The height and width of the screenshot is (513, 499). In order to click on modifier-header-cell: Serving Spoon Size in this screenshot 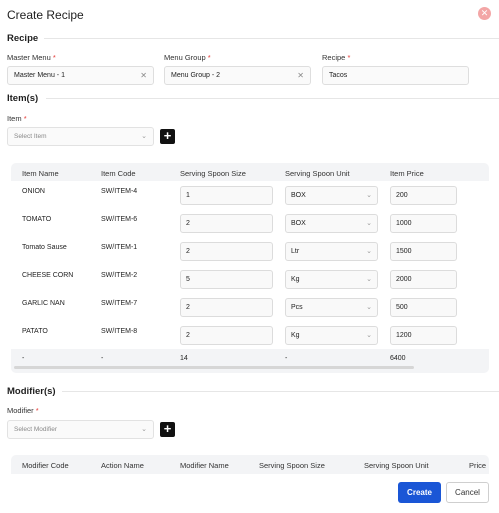, I will do `click(292, 465)`.